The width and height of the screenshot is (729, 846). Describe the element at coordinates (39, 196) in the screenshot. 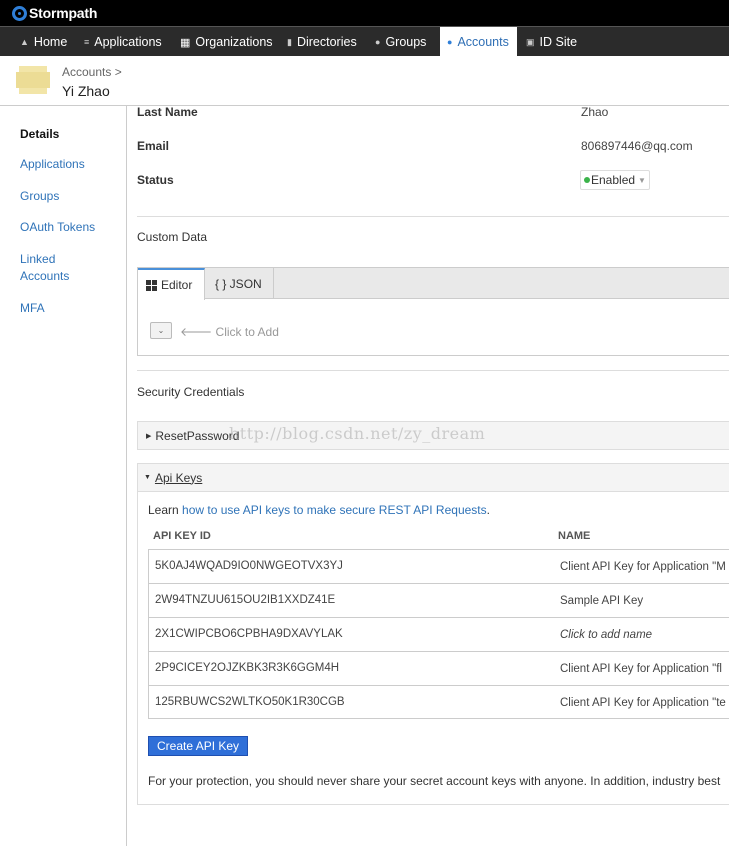

I see `sidebar-item-groups: Groups` at that location.